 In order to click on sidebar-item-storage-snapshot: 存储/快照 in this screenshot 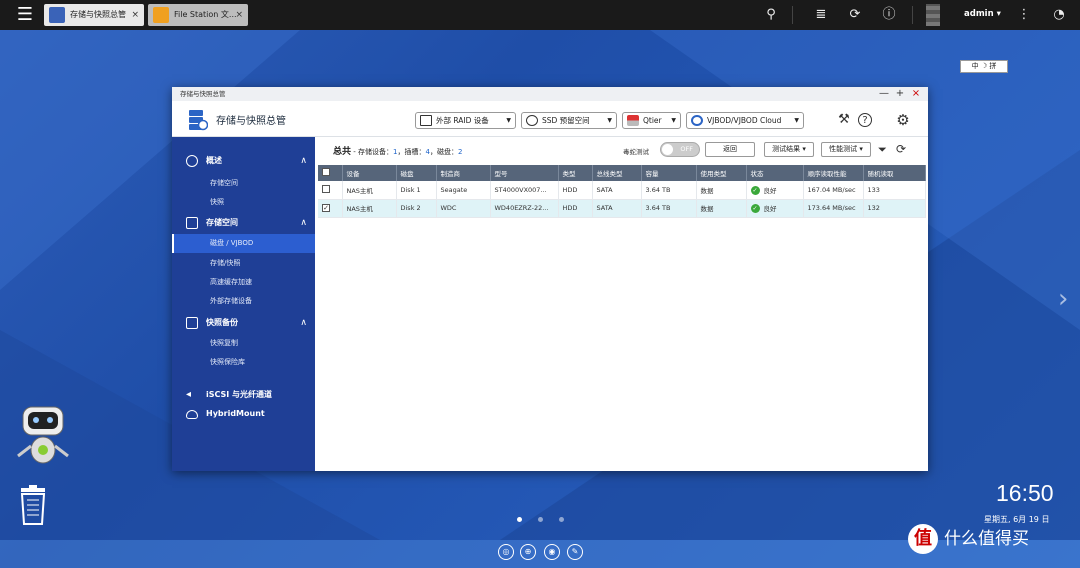, I will do `click(243, 263)`.